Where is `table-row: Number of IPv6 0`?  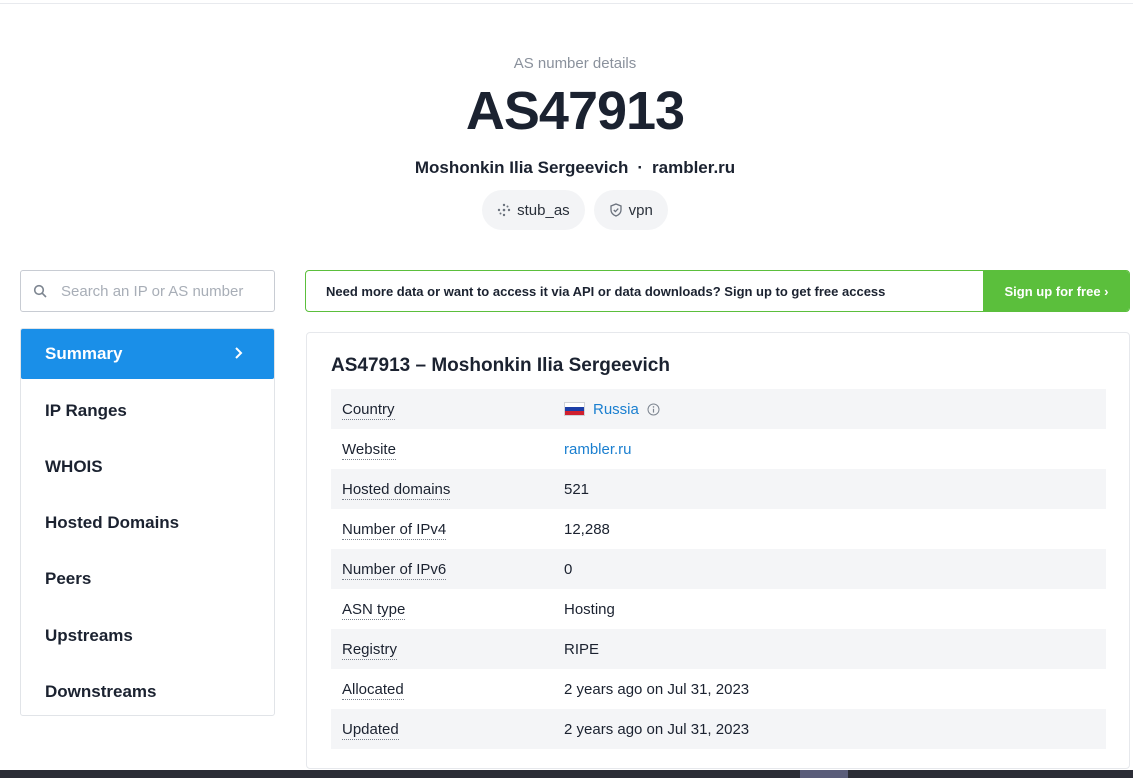 table-row: Number of IPv6 0 is located at coordinates (718, 569).